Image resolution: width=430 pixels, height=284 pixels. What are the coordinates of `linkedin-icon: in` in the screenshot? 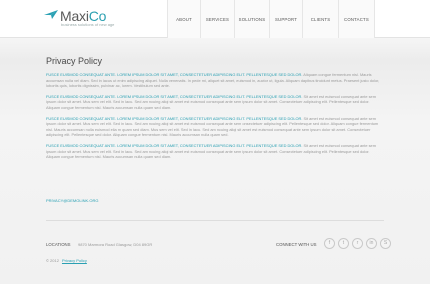 It's located at (371, 243).